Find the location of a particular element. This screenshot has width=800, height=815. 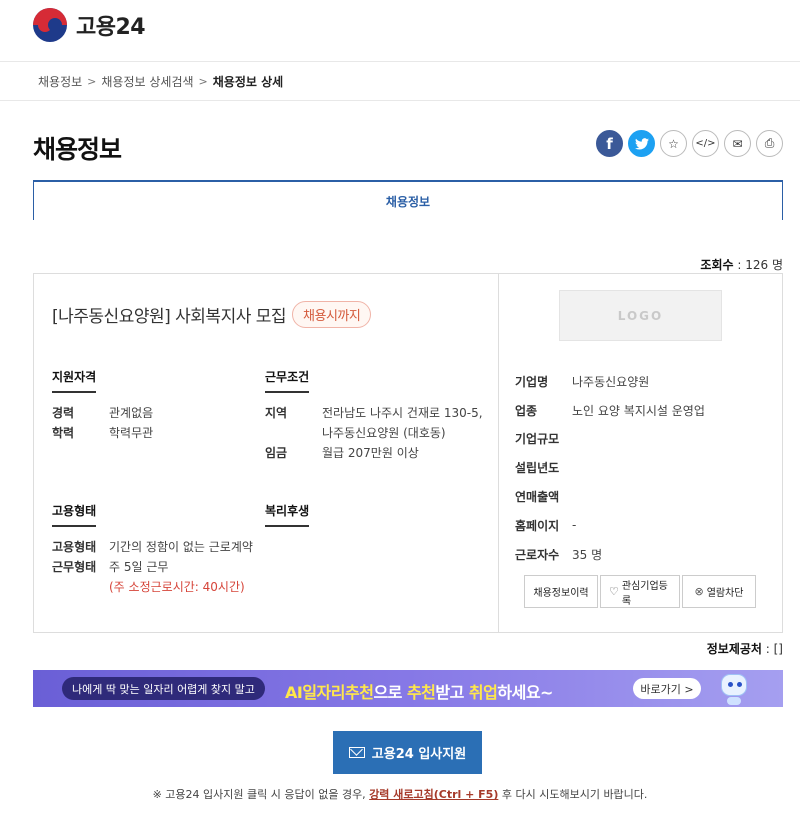

recruit-history-label: 채용정보이력 is located at coordinates (561, 593).